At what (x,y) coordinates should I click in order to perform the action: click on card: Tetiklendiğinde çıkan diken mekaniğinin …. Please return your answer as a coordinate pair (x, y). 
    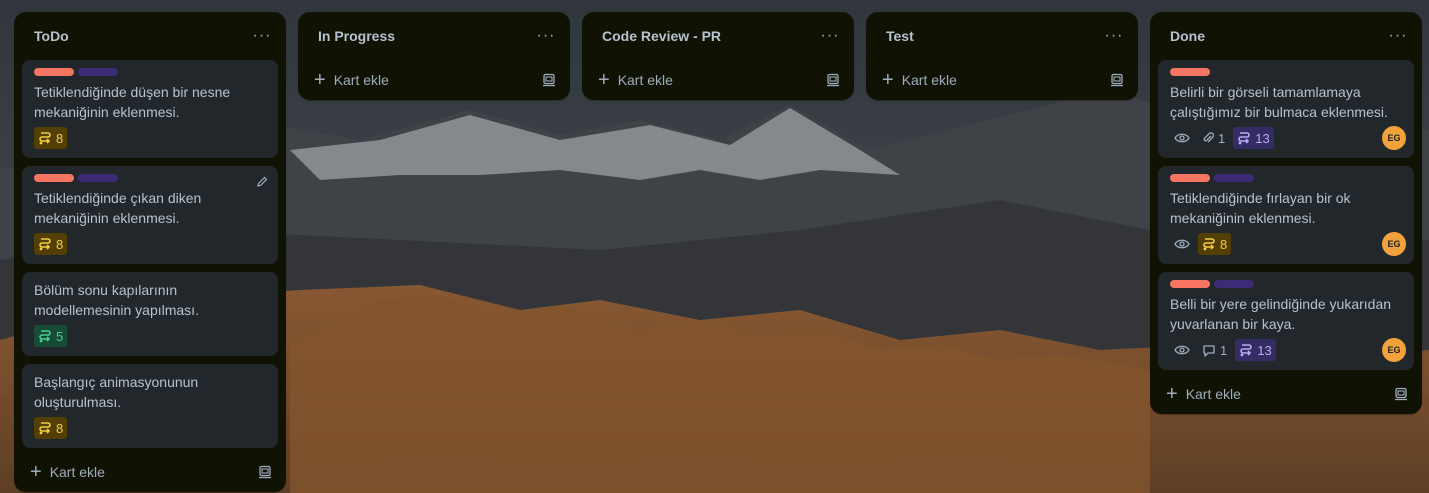
    Looking at the image, I should click on (150, 215).